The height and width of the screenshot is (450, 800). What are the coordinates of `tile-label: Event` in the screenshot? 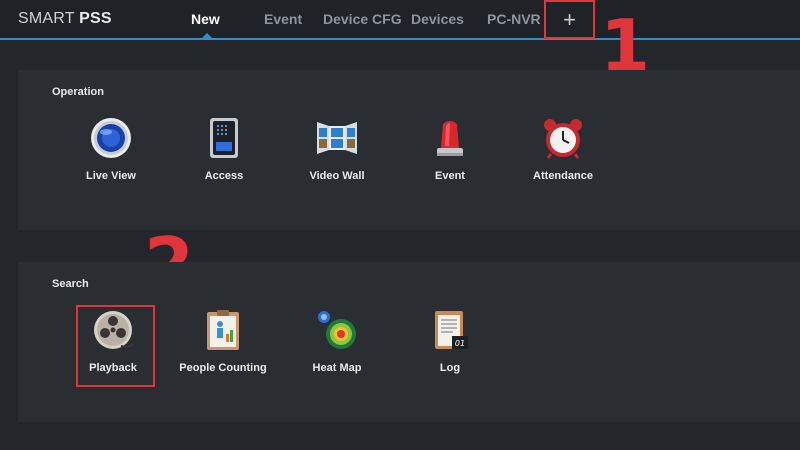 It's located at (450, 176).